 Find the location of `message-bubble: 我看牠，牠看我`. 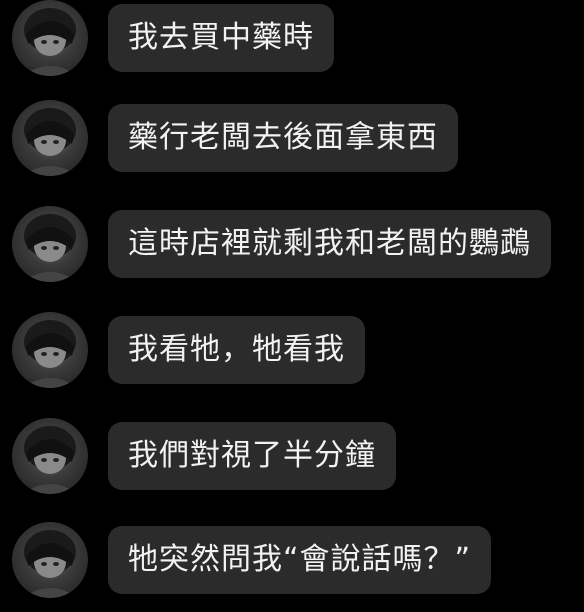

message-bubble: 我看牠，牠看我 is located at coordinates (236, 350).